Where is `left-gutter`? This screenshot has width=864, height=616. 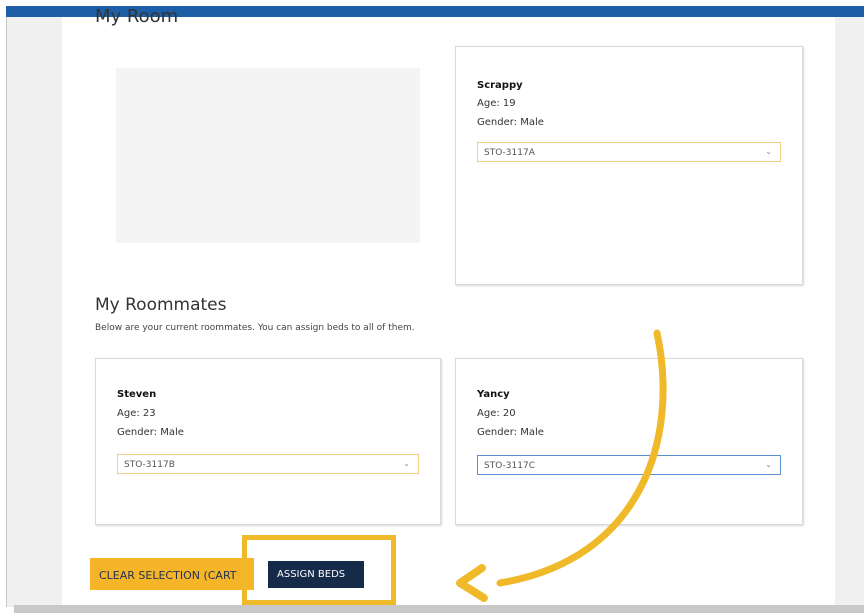 left-gutter is located at coordinates (34, 312).